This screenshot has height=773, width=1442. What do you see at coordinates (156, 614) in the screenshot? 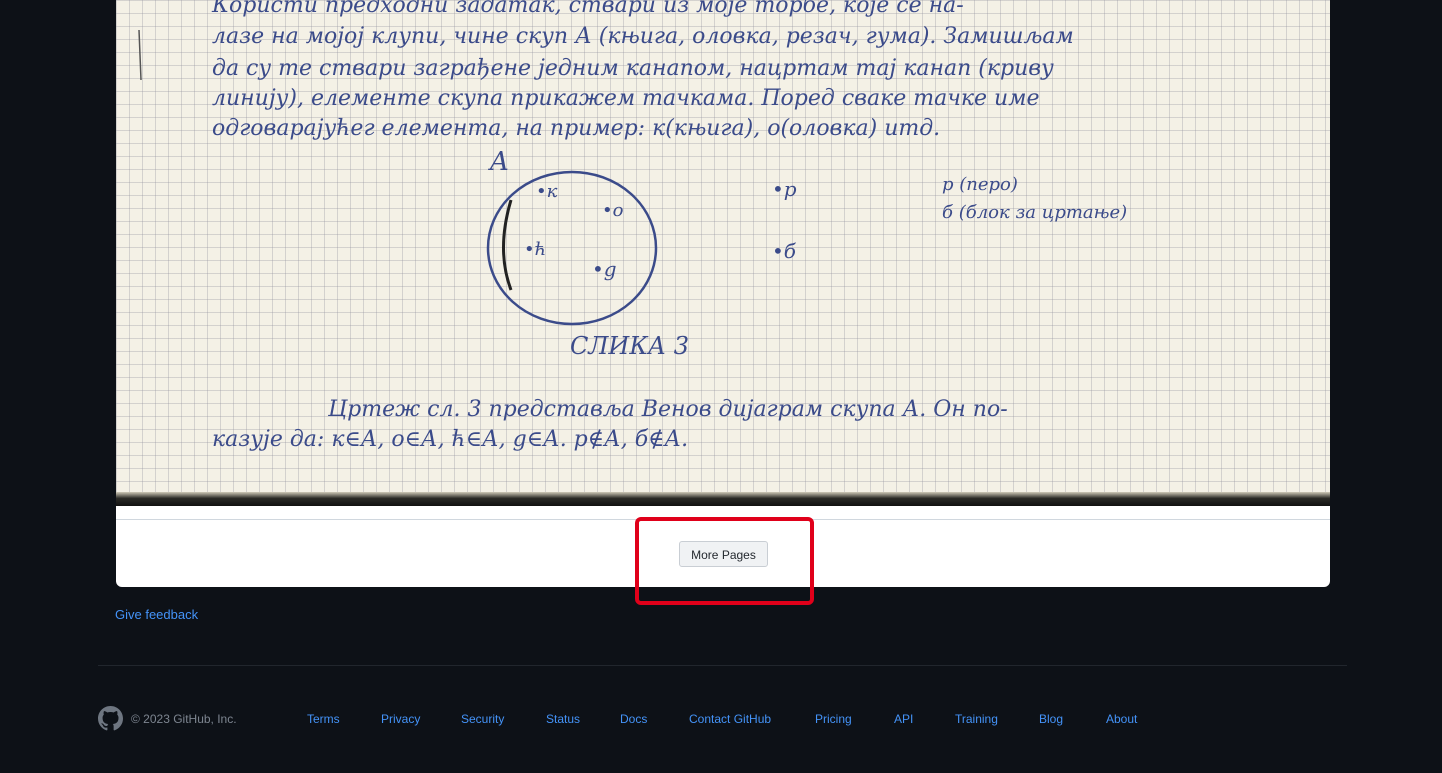
I see `give-feedback-link: Give feedback` at bounding box center [156, 614].